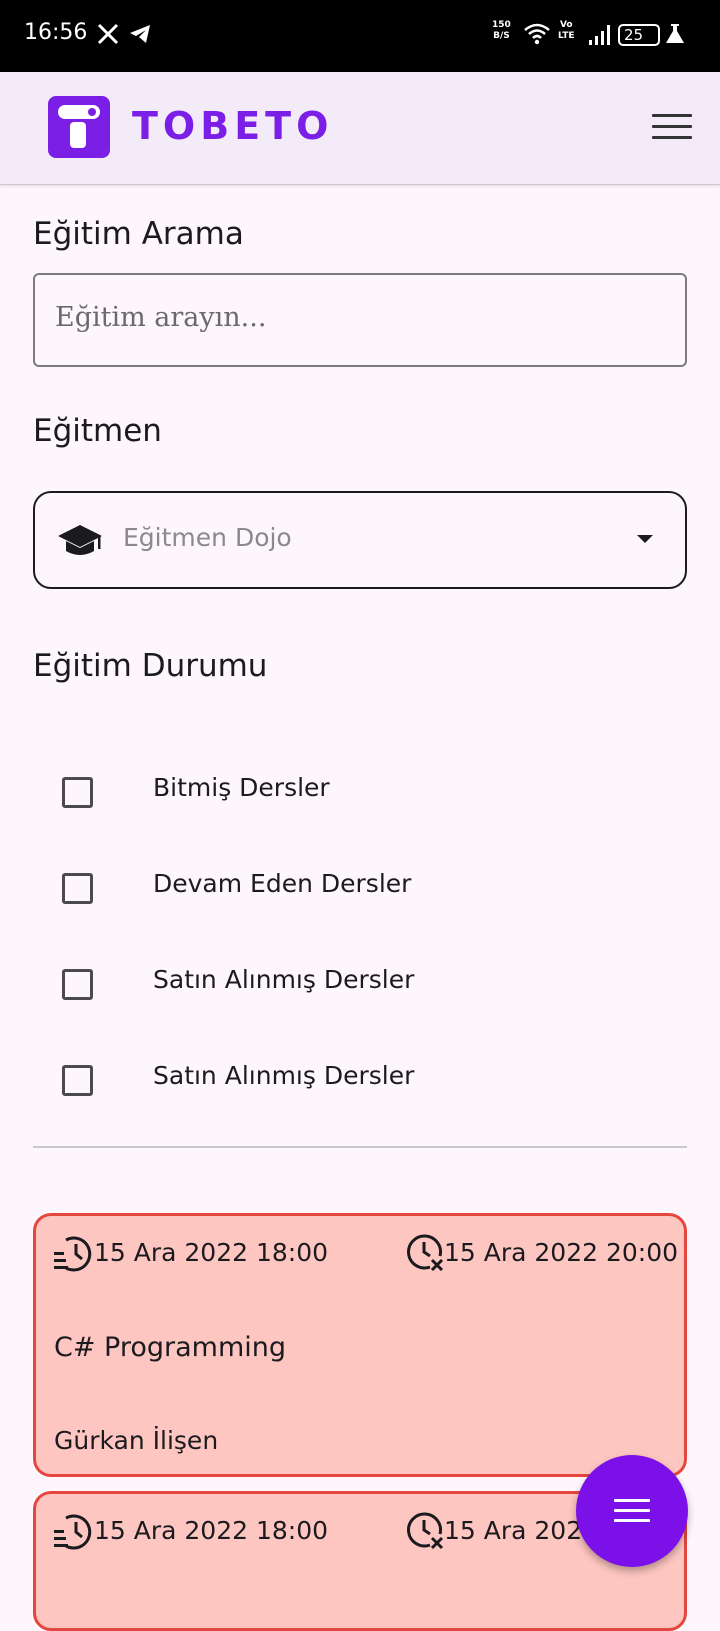 Image resolution: width=720 pixels, height=1631 pixels. I want to click on instructor-label: Eğitmen, so click(97, 431).